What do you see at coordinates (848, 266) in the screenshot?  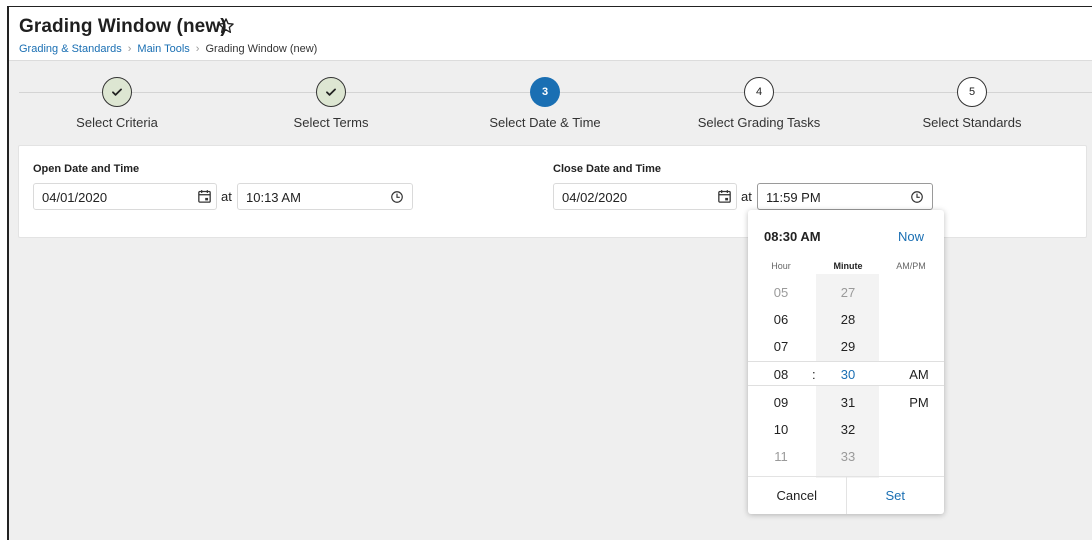 I see `minute-column-header: Minute` at bounding box center [848, 266].